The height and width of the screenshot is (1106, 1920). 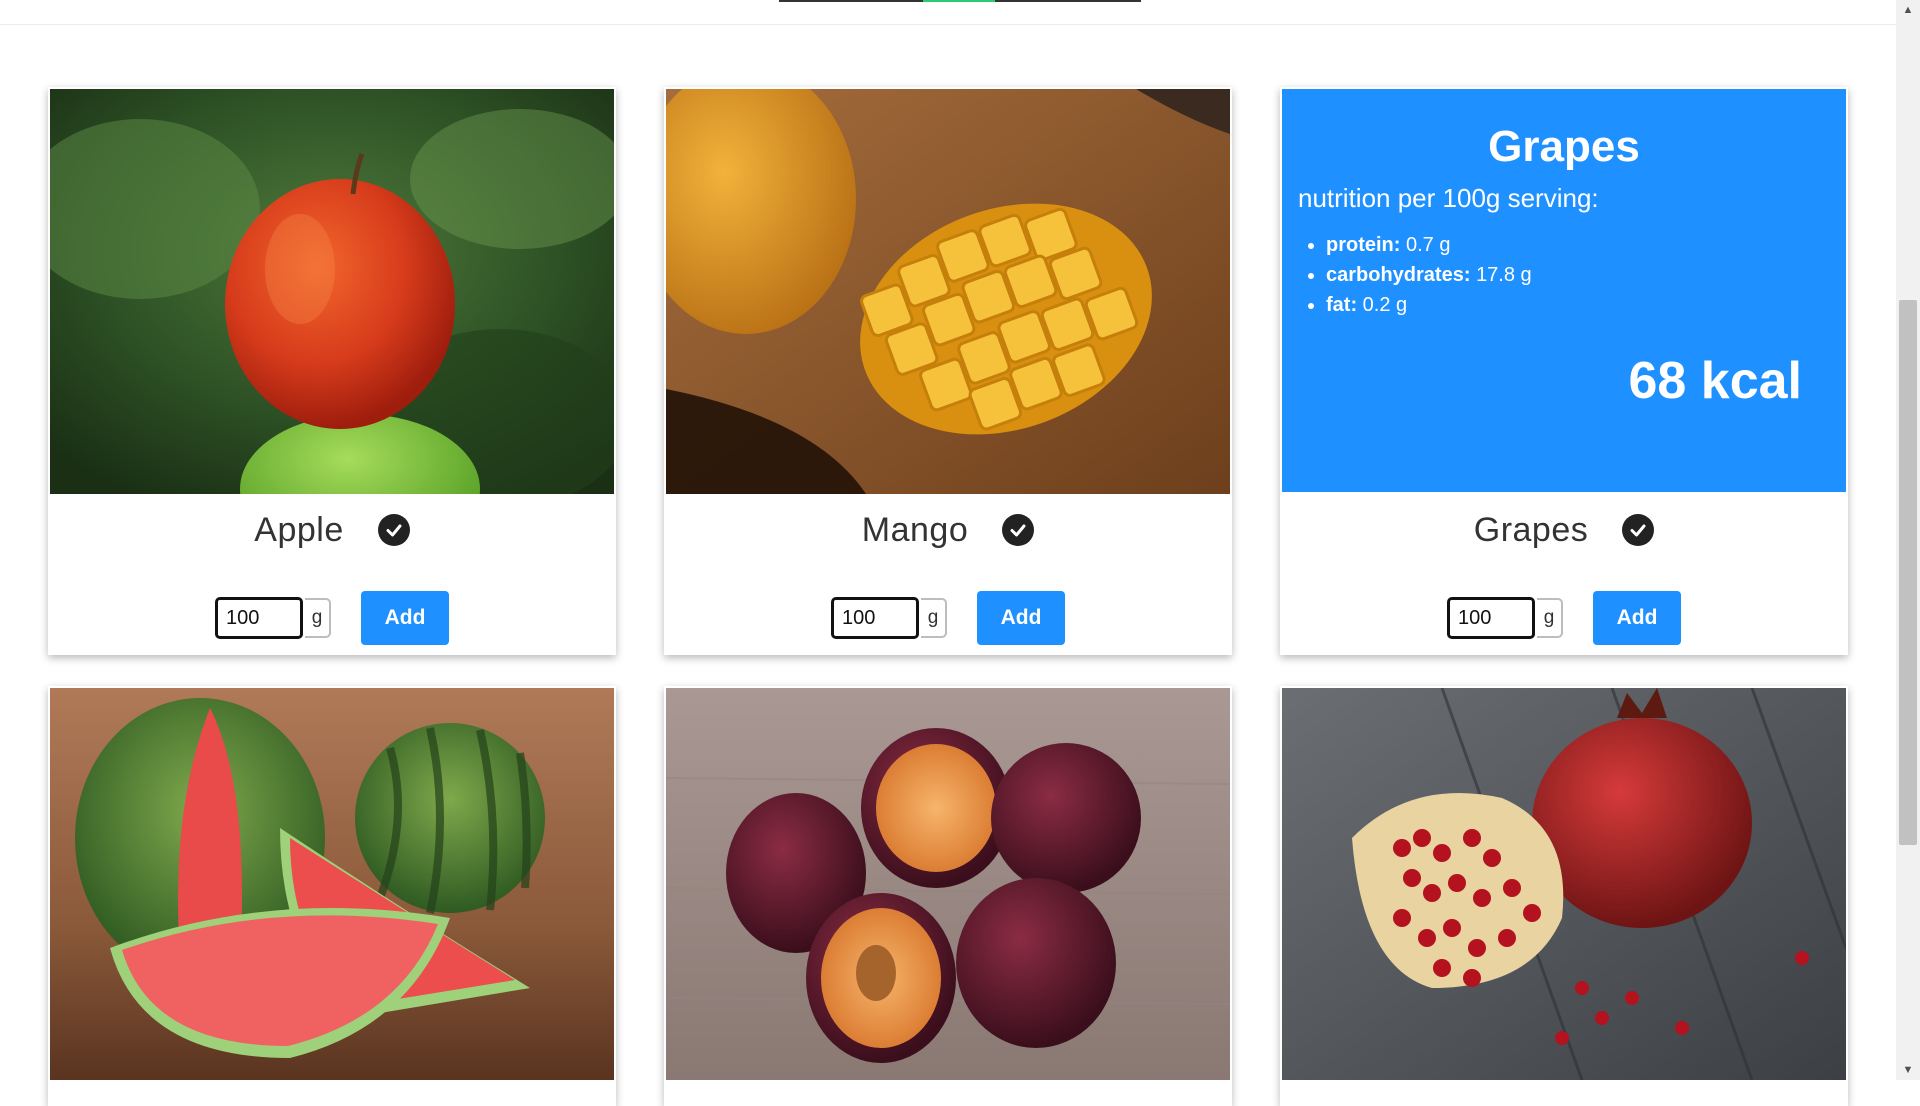 I want to click on fruit-name: Mango, so click(x=915, y=529).